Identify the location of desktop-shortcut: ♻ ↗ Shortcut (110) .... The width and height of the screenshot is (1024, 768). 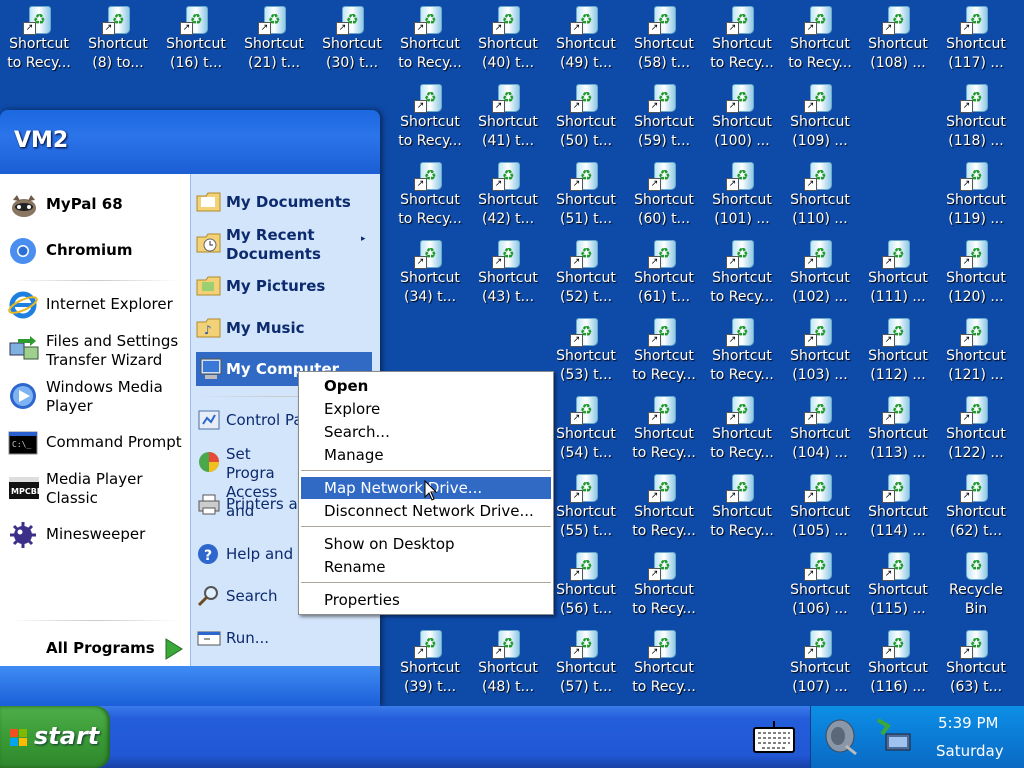
(820, 197).